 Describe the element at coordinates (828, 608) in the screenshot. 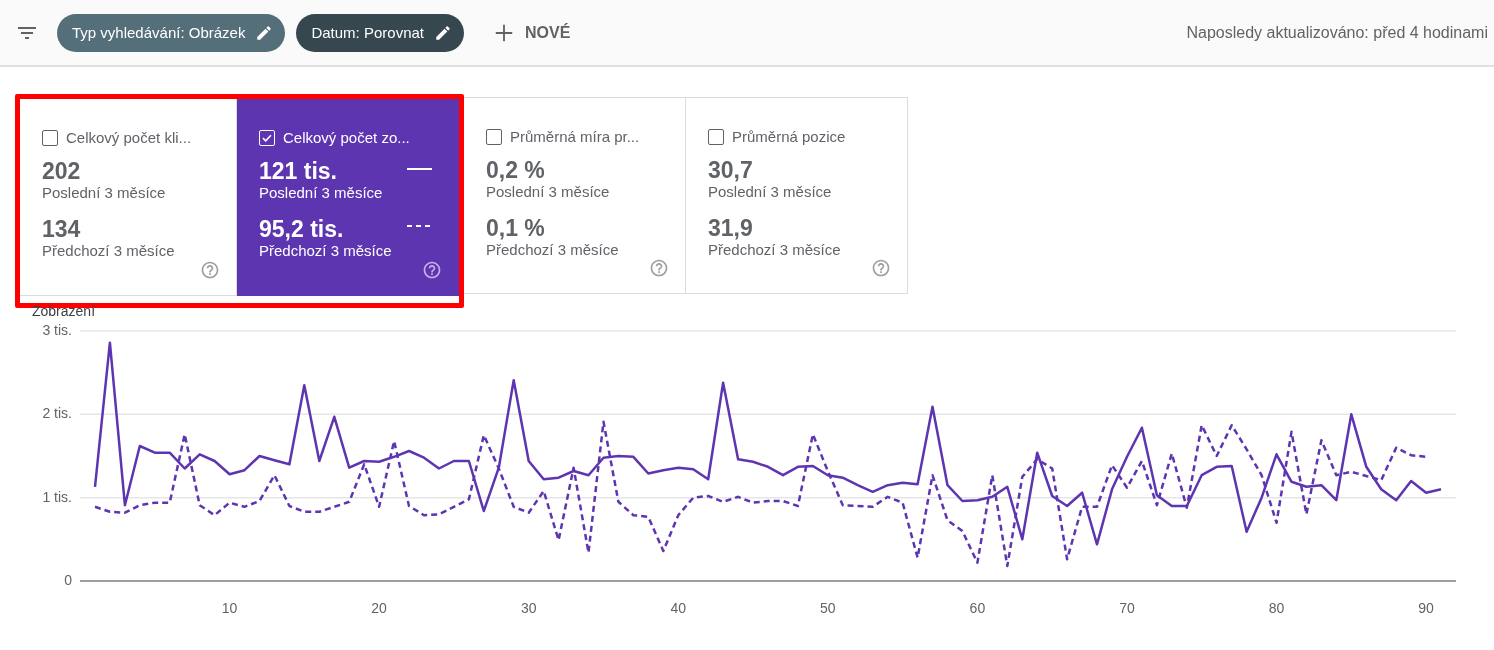

I see `x-axis-label: 50` at that location.